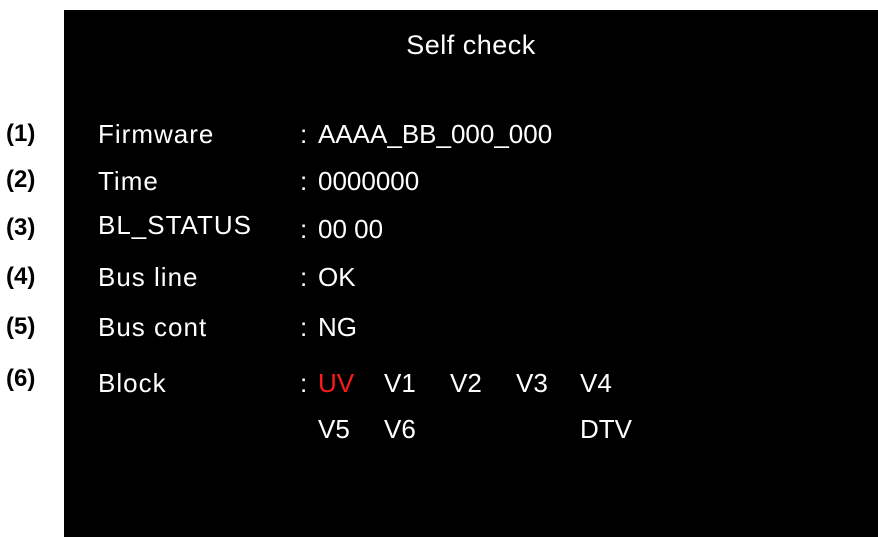  Describe the element at coordinates (435, 134) in the screenshot. I see `row-value: AAAA_BB_000_000` at that location.